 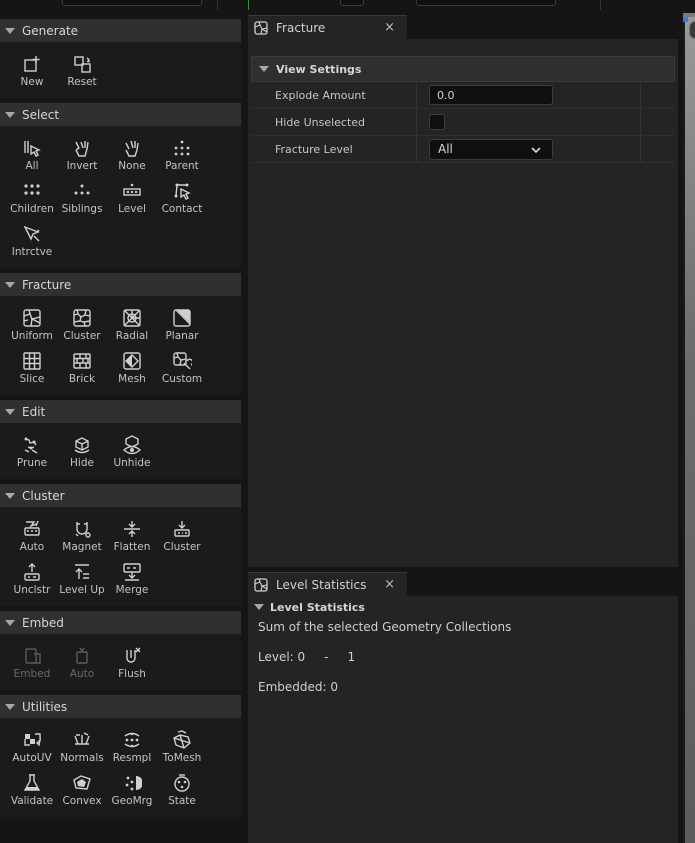 I want to click on cluster-level-up-button: Level Up, so click(x=82, y=578).